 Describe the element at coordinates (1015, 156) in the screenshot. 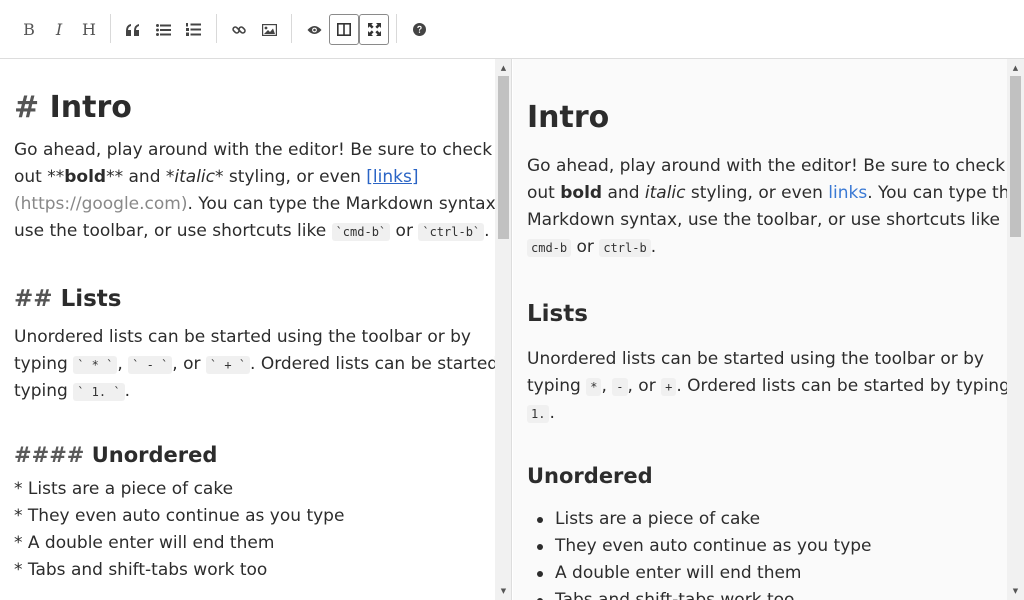

I see `preview-scroll-thumb` at that location.